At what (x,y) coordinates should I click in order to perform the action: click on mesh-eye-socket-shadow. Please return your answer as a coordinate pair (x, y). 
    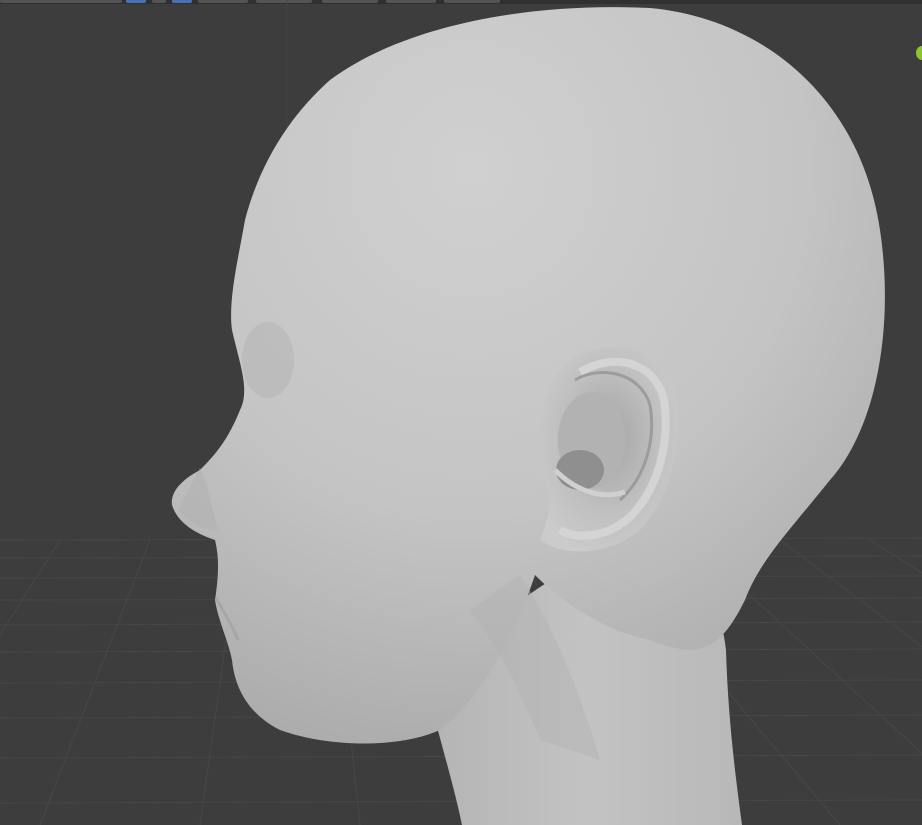
    Looking at the image, I should click on (268, 360).